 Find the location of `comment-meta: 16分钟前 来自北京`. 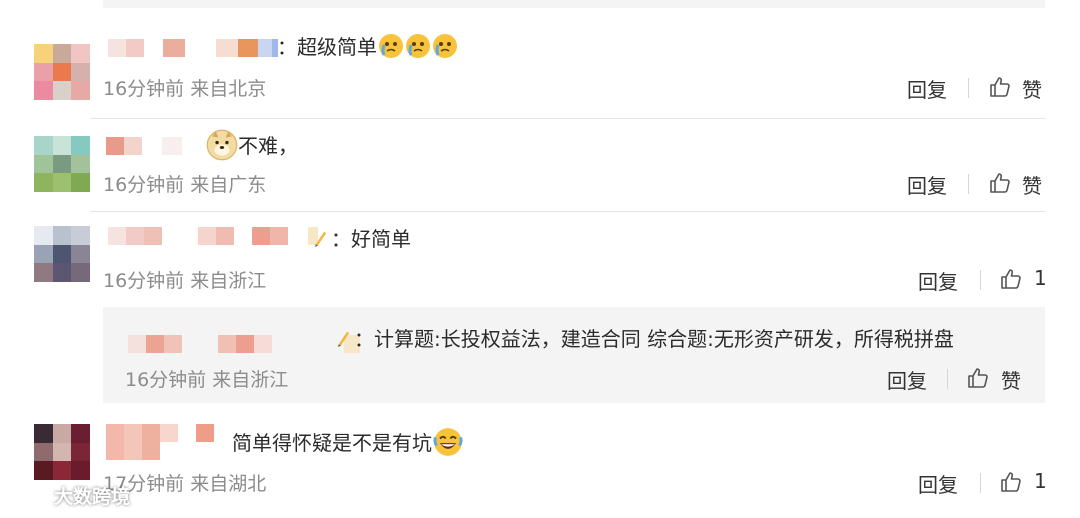

comment-meta: 16分钟前 来自北京 is located at coordinates (185, 89).